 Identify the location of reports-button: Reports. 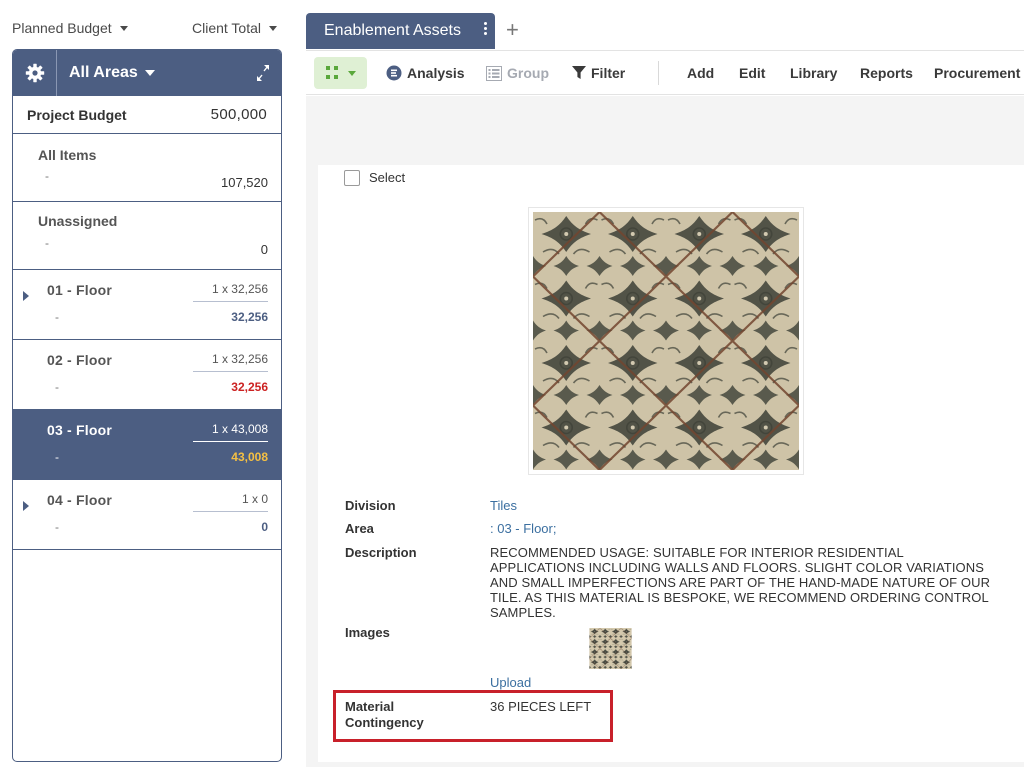
(886, 73).